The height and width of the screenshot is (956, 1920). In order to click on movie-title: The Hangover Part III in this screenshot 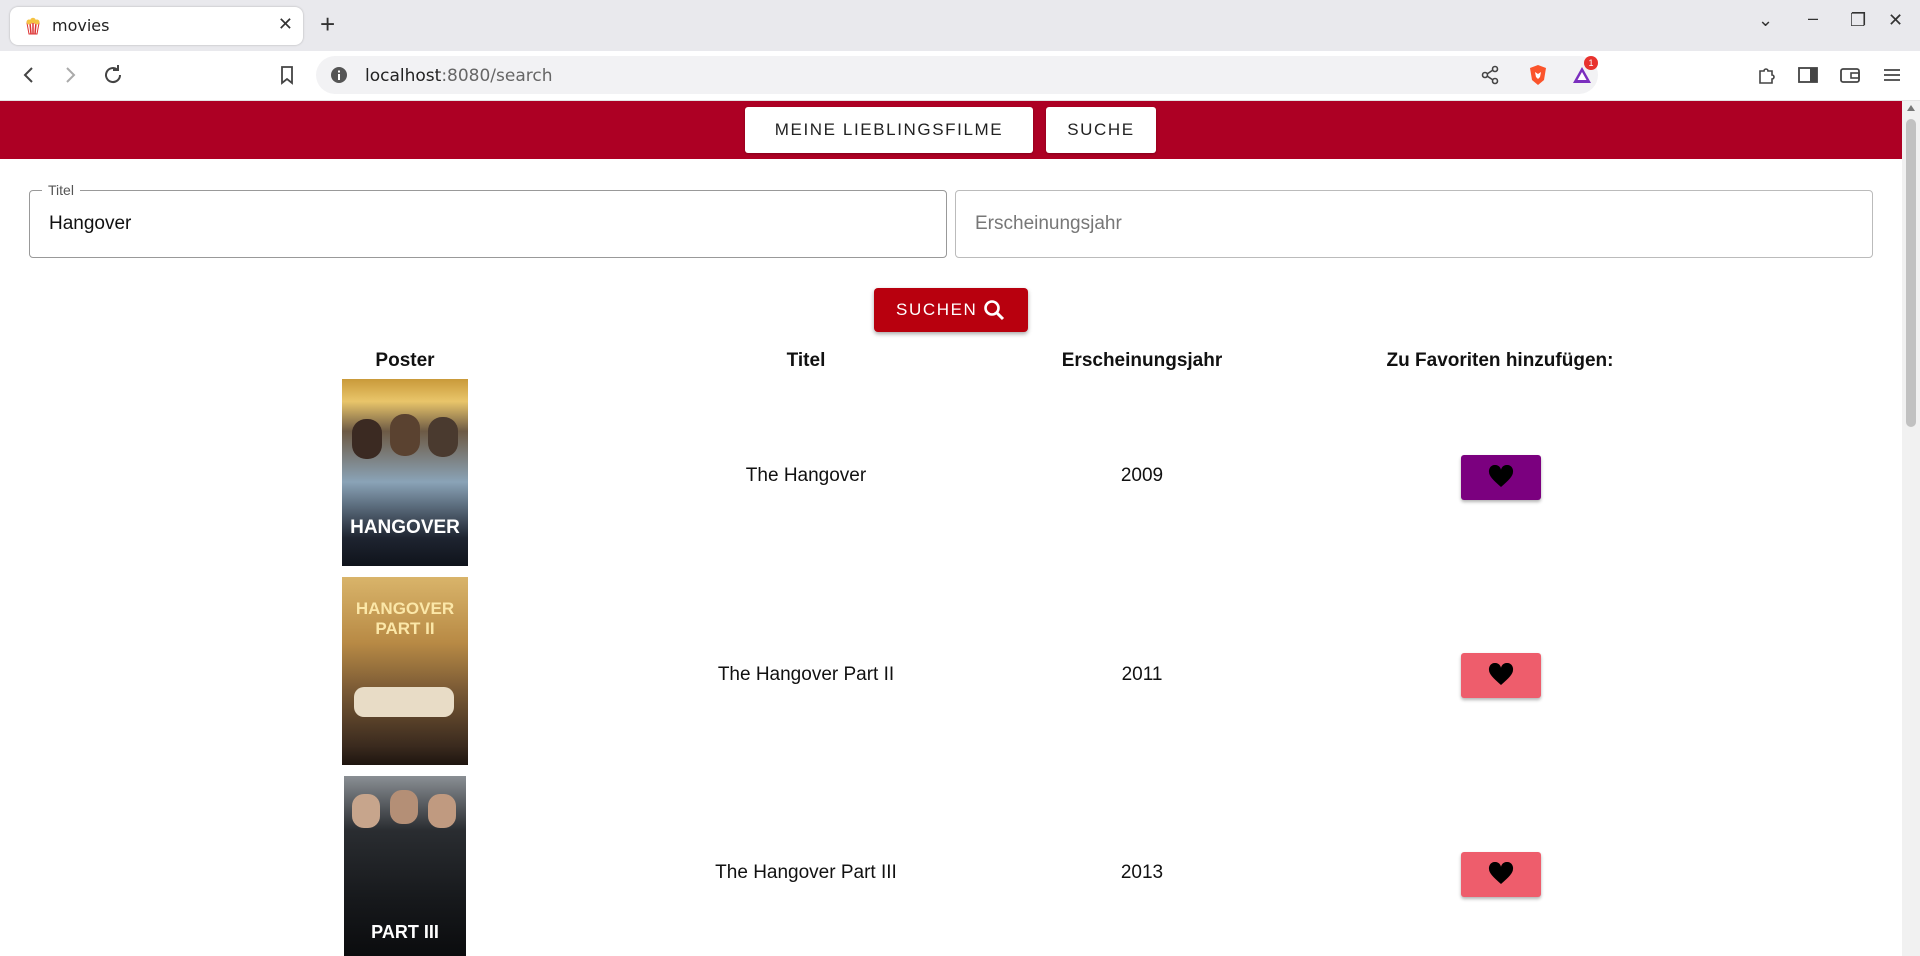, I will do `click(806, 872)`.